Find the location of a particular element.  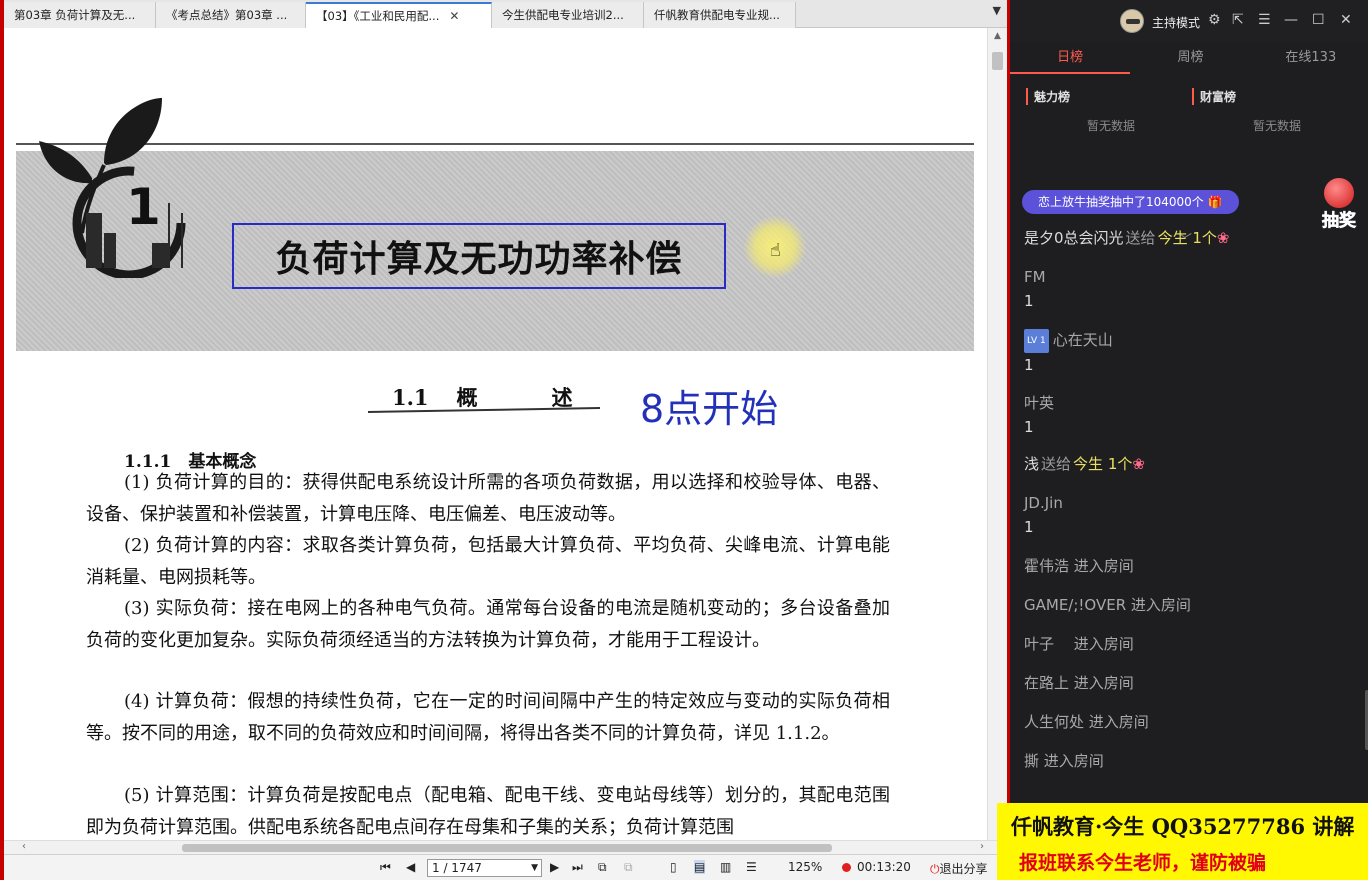

horizontal-scrollbar: ‹ › is located at coordinates (505, 847).